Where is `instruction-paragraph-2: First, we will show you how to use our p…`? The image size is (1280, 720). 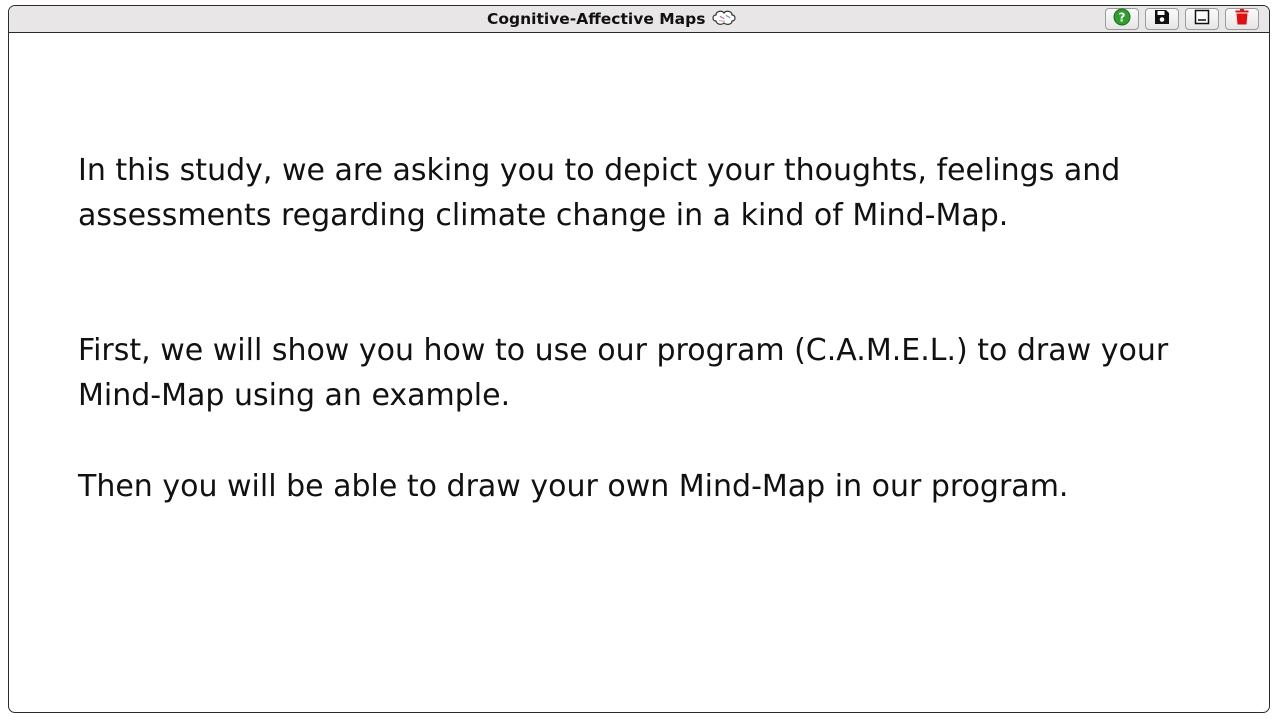
instruction-paragraph-2: First, we will show you how to use our p… is located at coordinates (623, 373).